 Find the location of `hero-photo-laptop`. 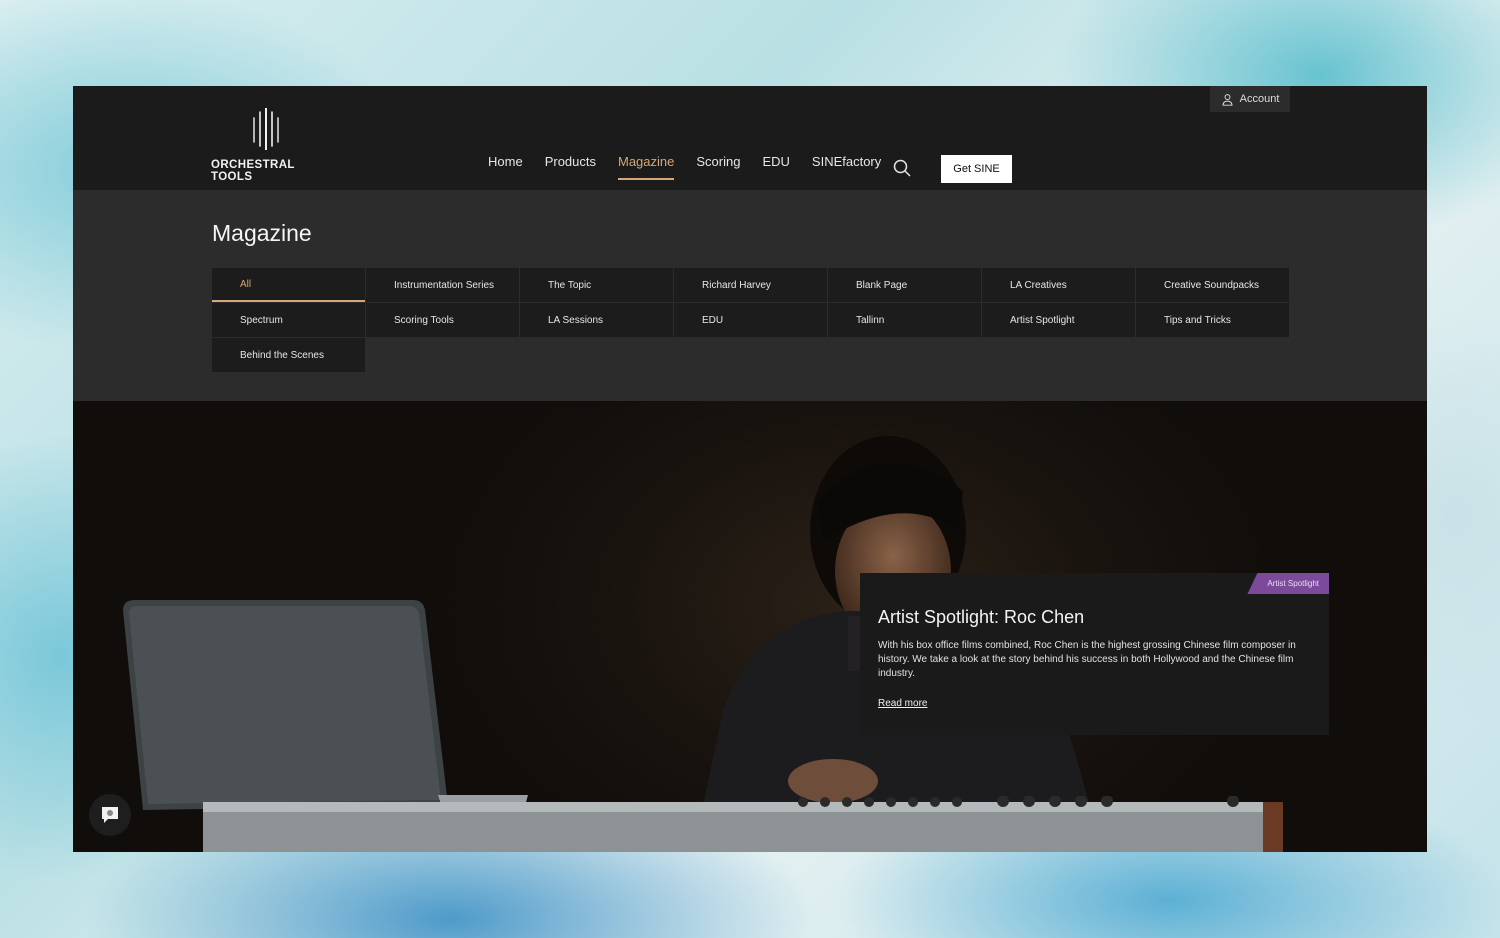

hero-photo-laptop is located at coordinates (325, 705).